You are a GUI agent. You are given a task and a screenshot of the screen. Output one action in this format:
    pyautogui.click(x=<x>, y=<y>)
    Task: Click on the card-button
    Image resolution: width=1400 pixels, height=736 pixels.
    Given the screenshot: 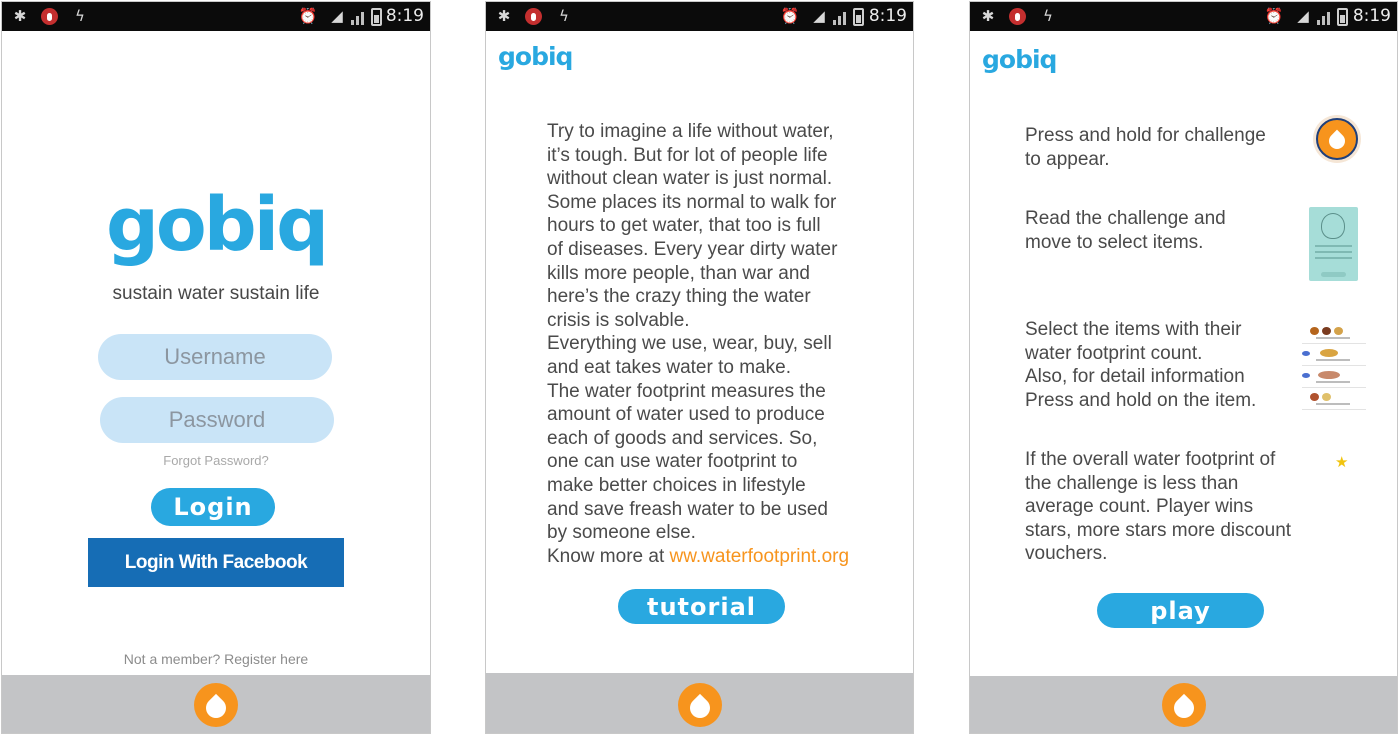 What is the action you would take?
    pyautogui.click(x=1333, y=274)
    